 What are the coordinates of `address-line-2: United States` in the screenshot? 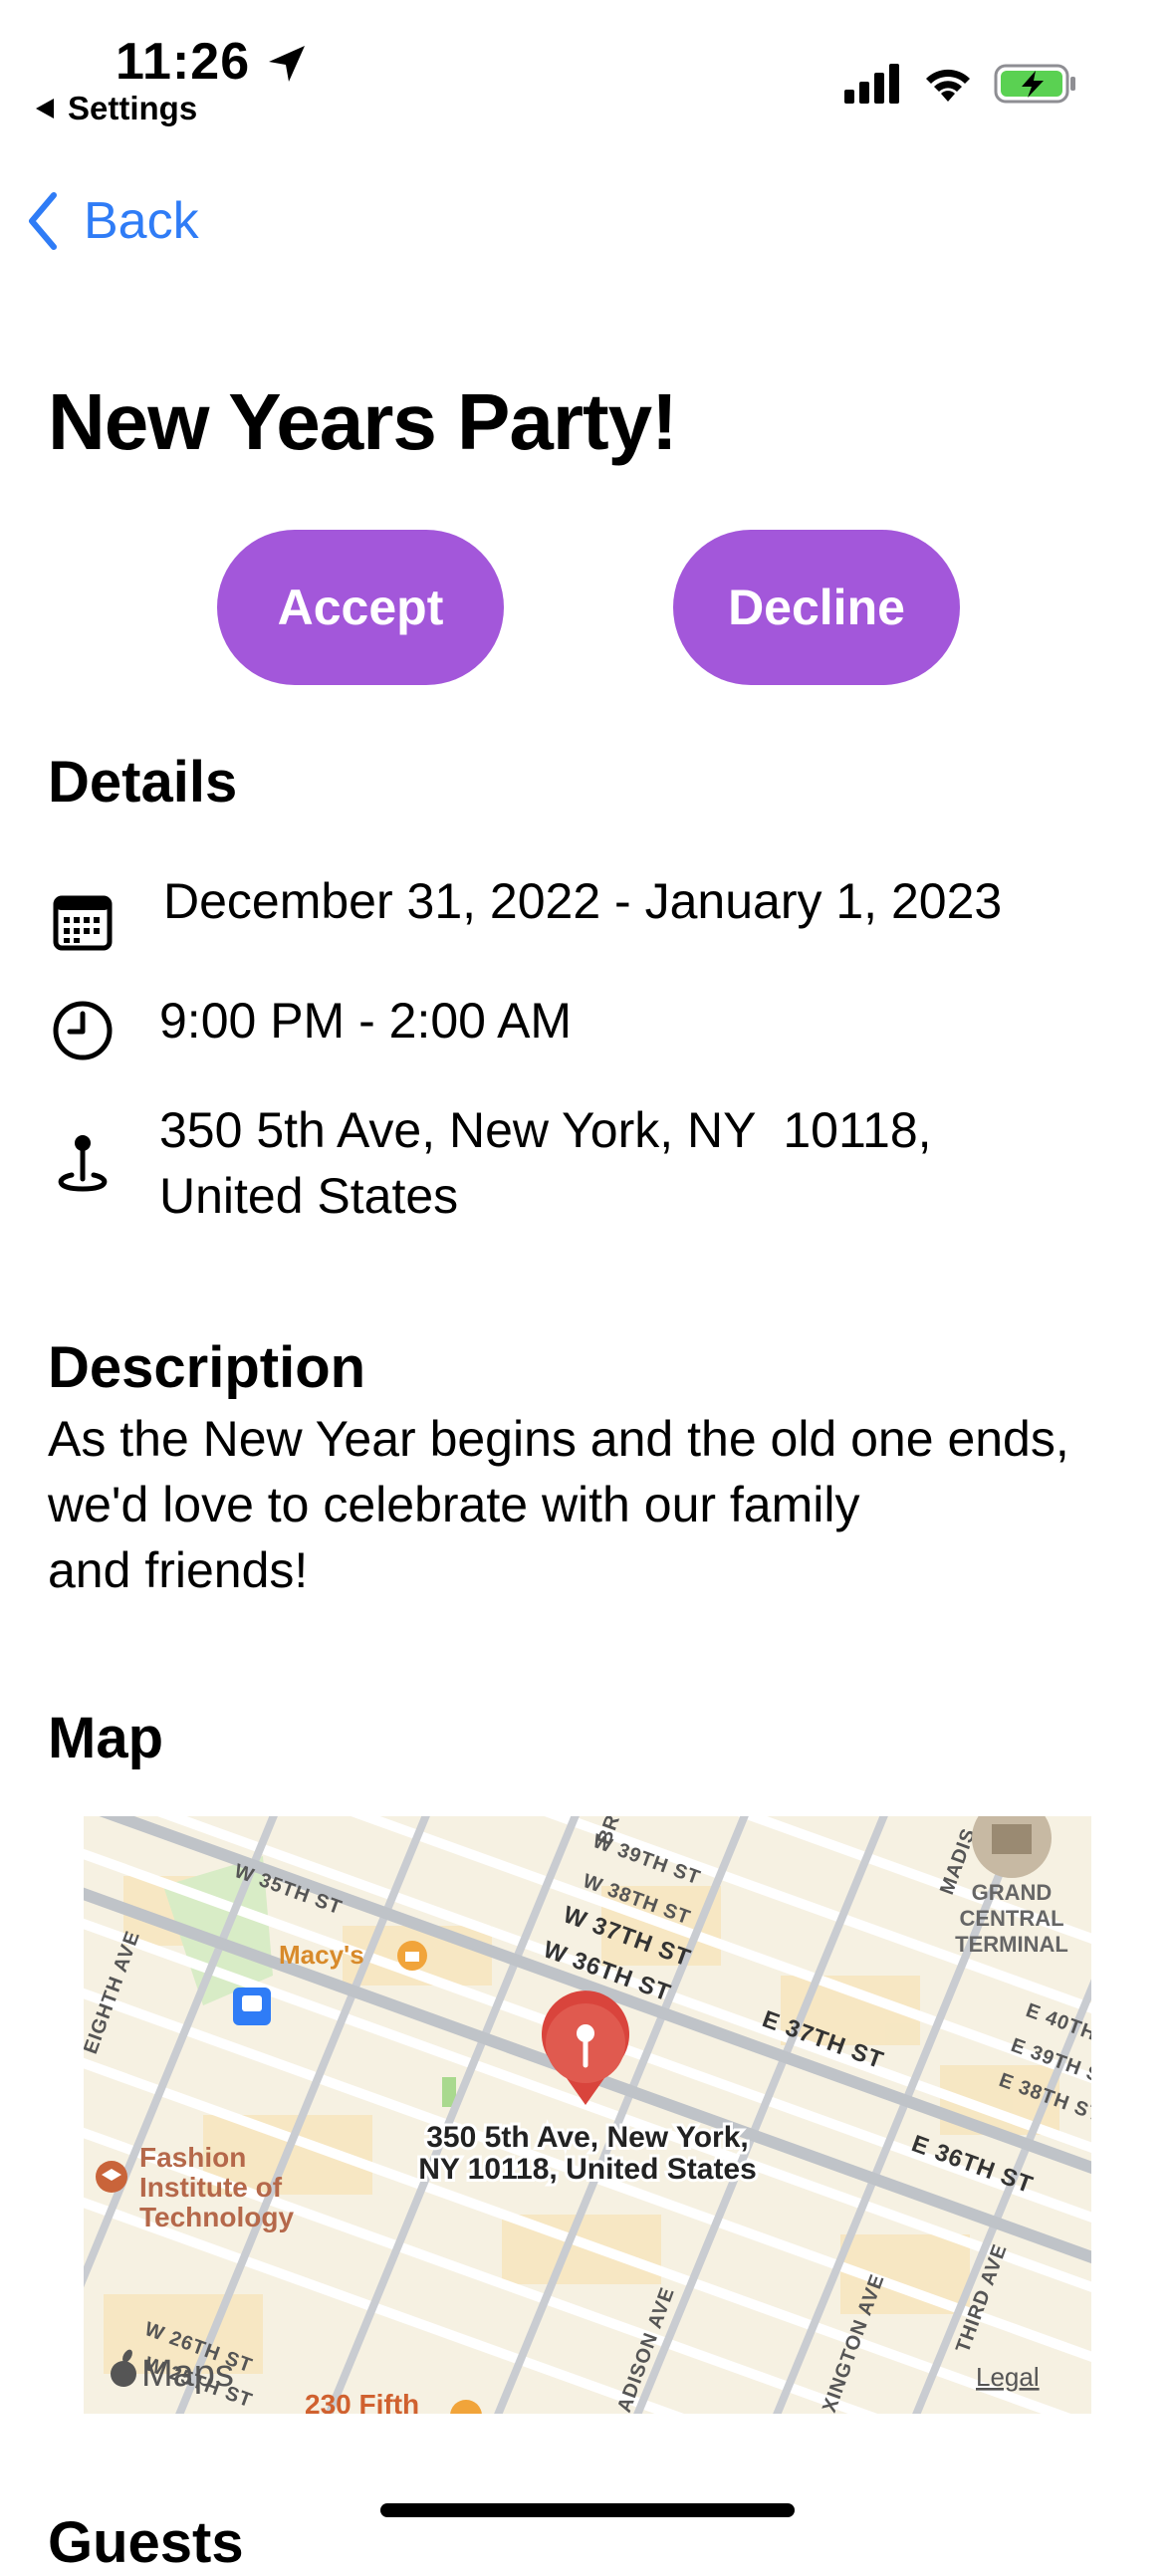 It's located at (309, 1196).